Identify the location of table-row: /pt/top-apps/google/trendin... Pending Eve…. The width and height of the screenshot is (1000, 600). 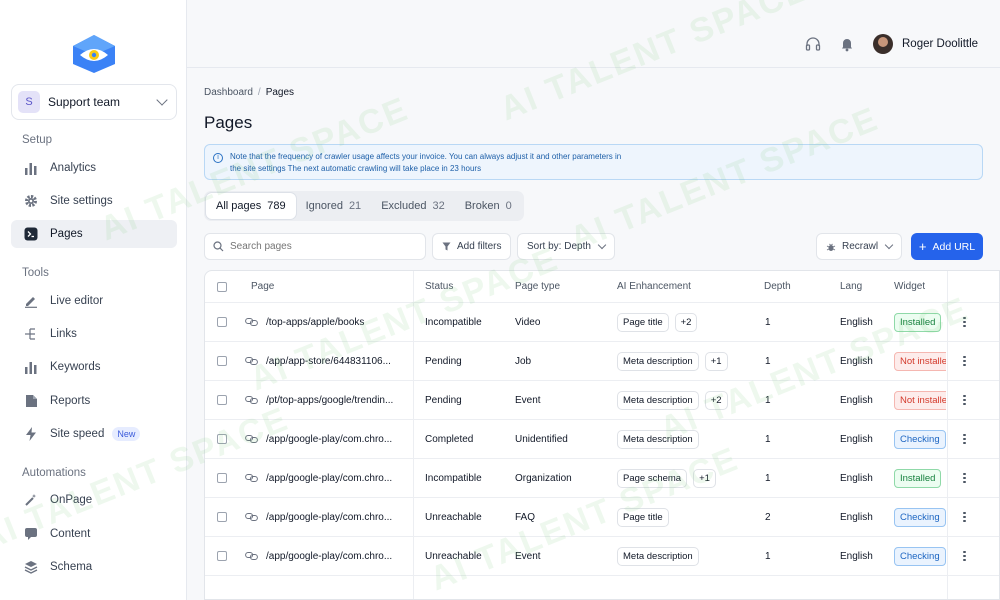
(602, 400).